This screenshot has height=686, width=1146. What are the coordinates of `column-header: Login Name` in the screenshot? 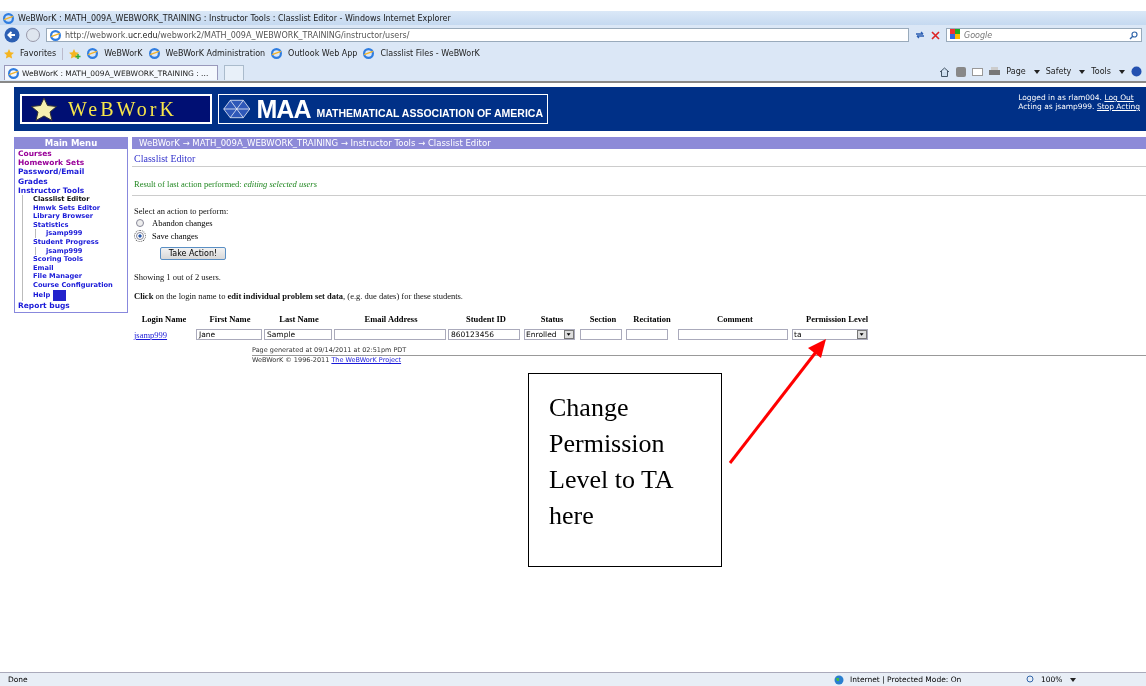 It's located at (164, 319).